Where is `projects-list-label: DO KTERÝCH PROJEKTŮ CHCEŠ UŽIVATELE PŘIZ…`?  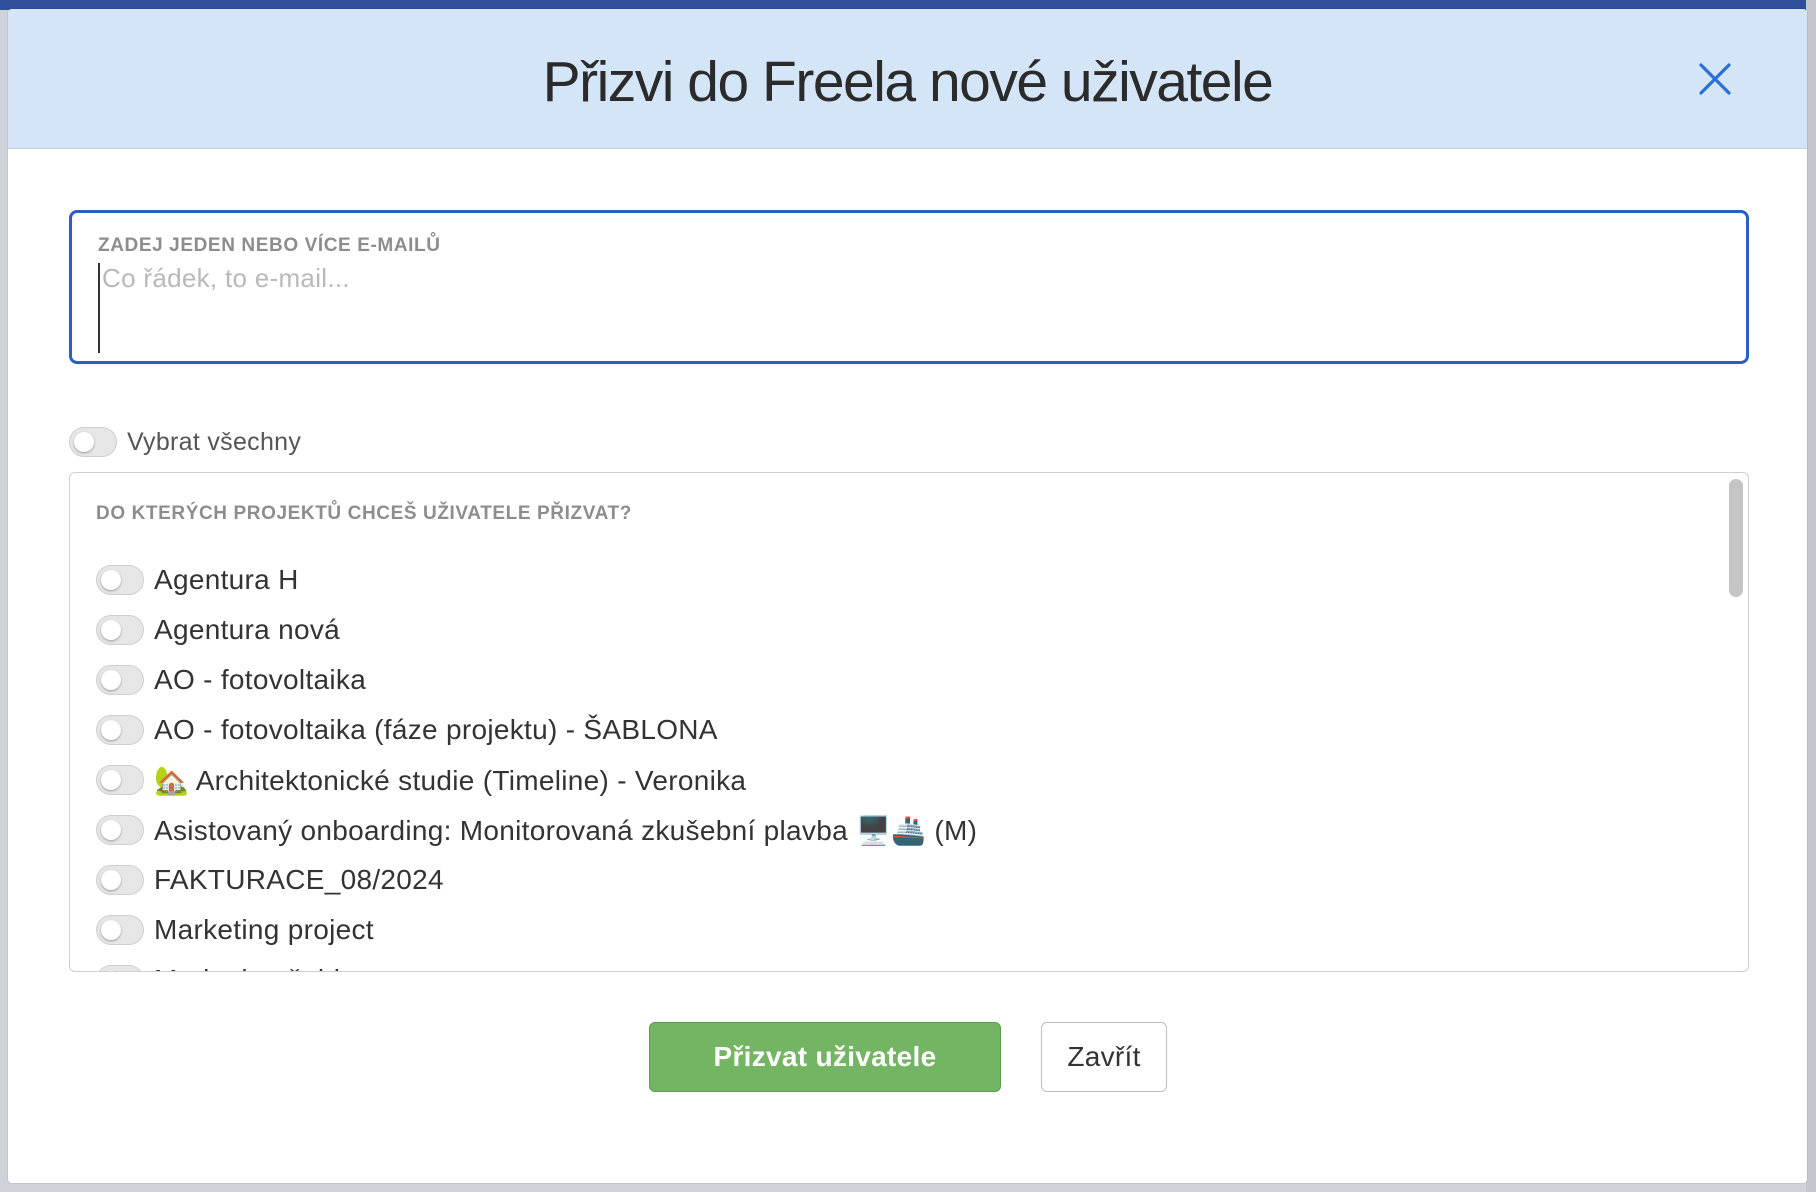
projects-list-label: DO KTERÝCH PROJEKTŮ CHCEŠ UŽIVATELE PŘIZ… is located at coordinates (364, 513).